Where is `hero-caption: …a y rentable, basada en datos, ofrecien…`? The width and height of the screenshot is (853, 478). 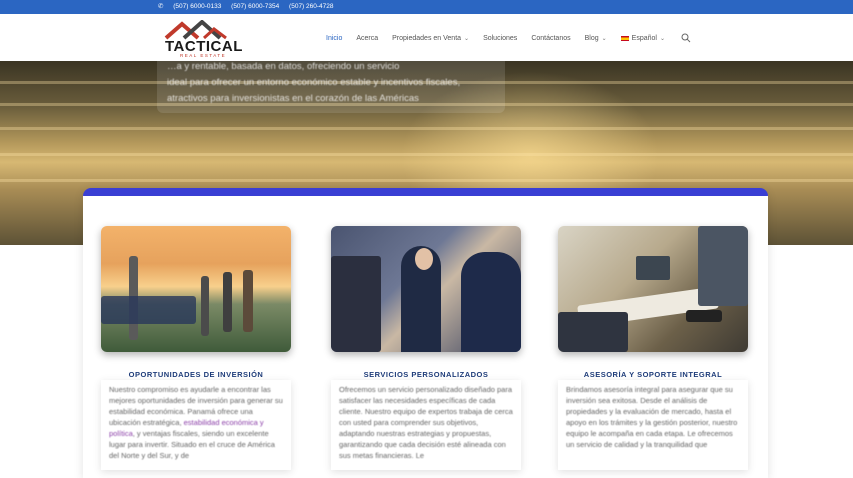 hero-caption: …a y rentable, basada en datos, ofrecien… is located at coordinates (331, 87).